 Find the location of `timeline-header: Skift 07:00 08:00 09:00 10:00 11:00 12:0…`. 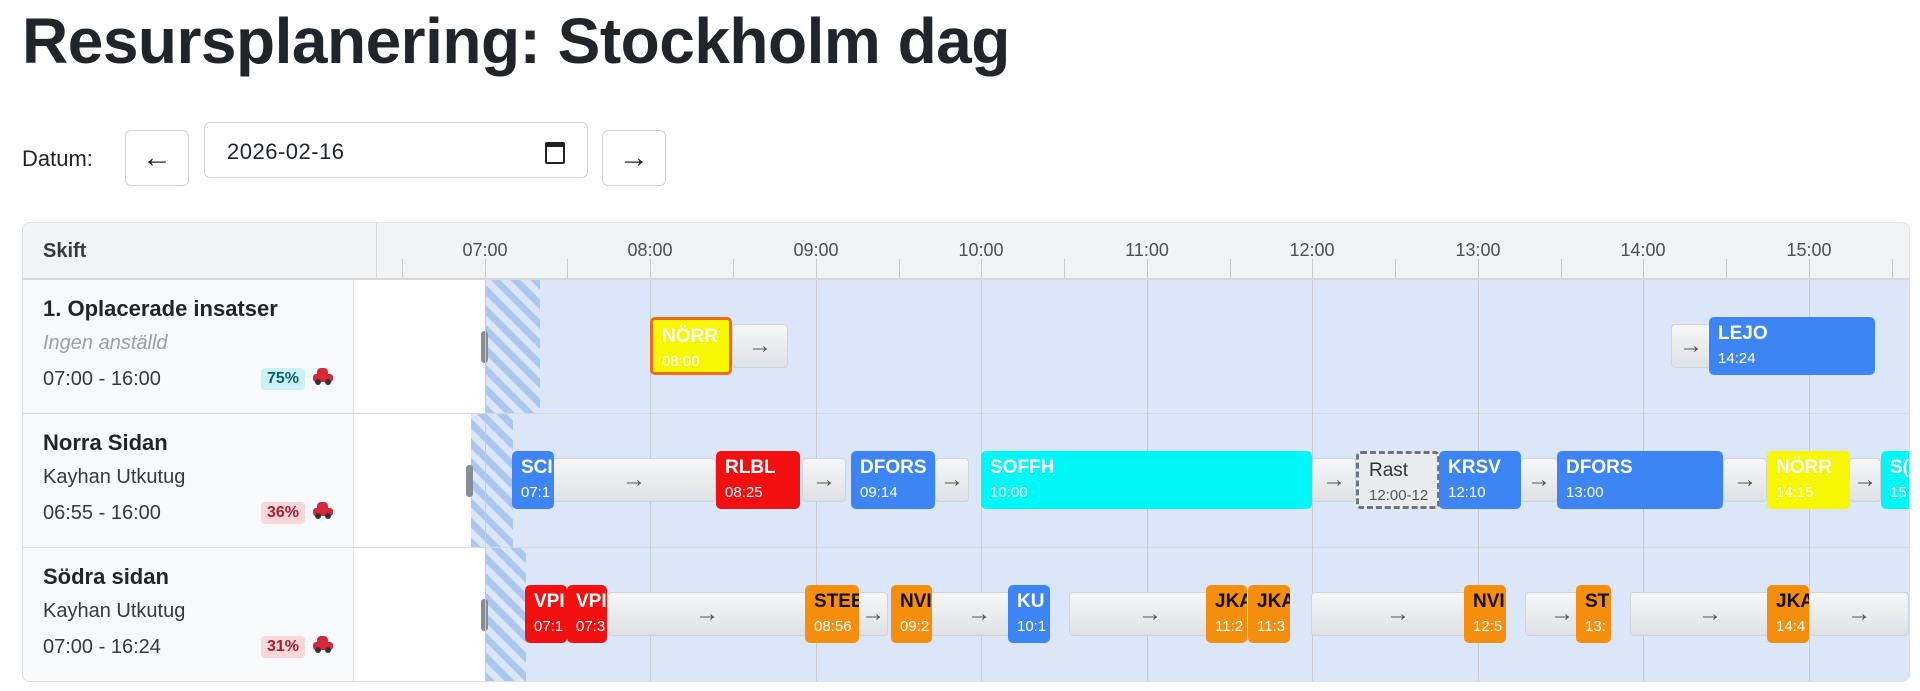

timeline-header: Skift 07:00 08:00 09:00 10:00 11:00 12:0… is located at coordinates (966, 251).